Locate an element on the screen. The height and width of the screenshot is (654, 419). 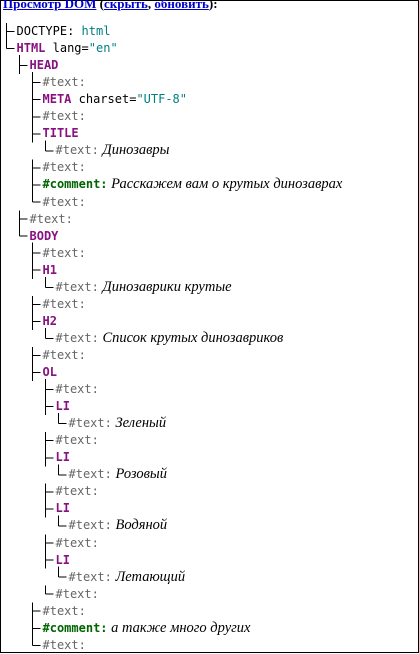
dom-tree-node: #text: Розовый is located at coordinates (118, 474).